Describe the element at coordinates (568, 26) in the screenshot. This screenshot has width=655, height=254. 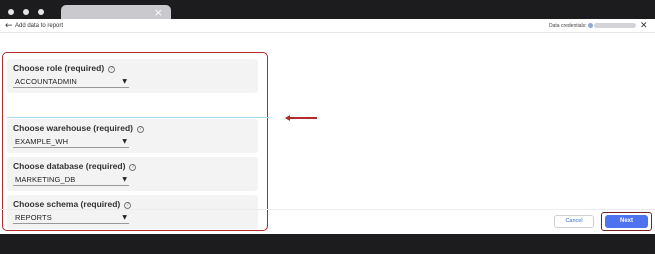
I see `data-credentials-label: Data credentials:` at that location.